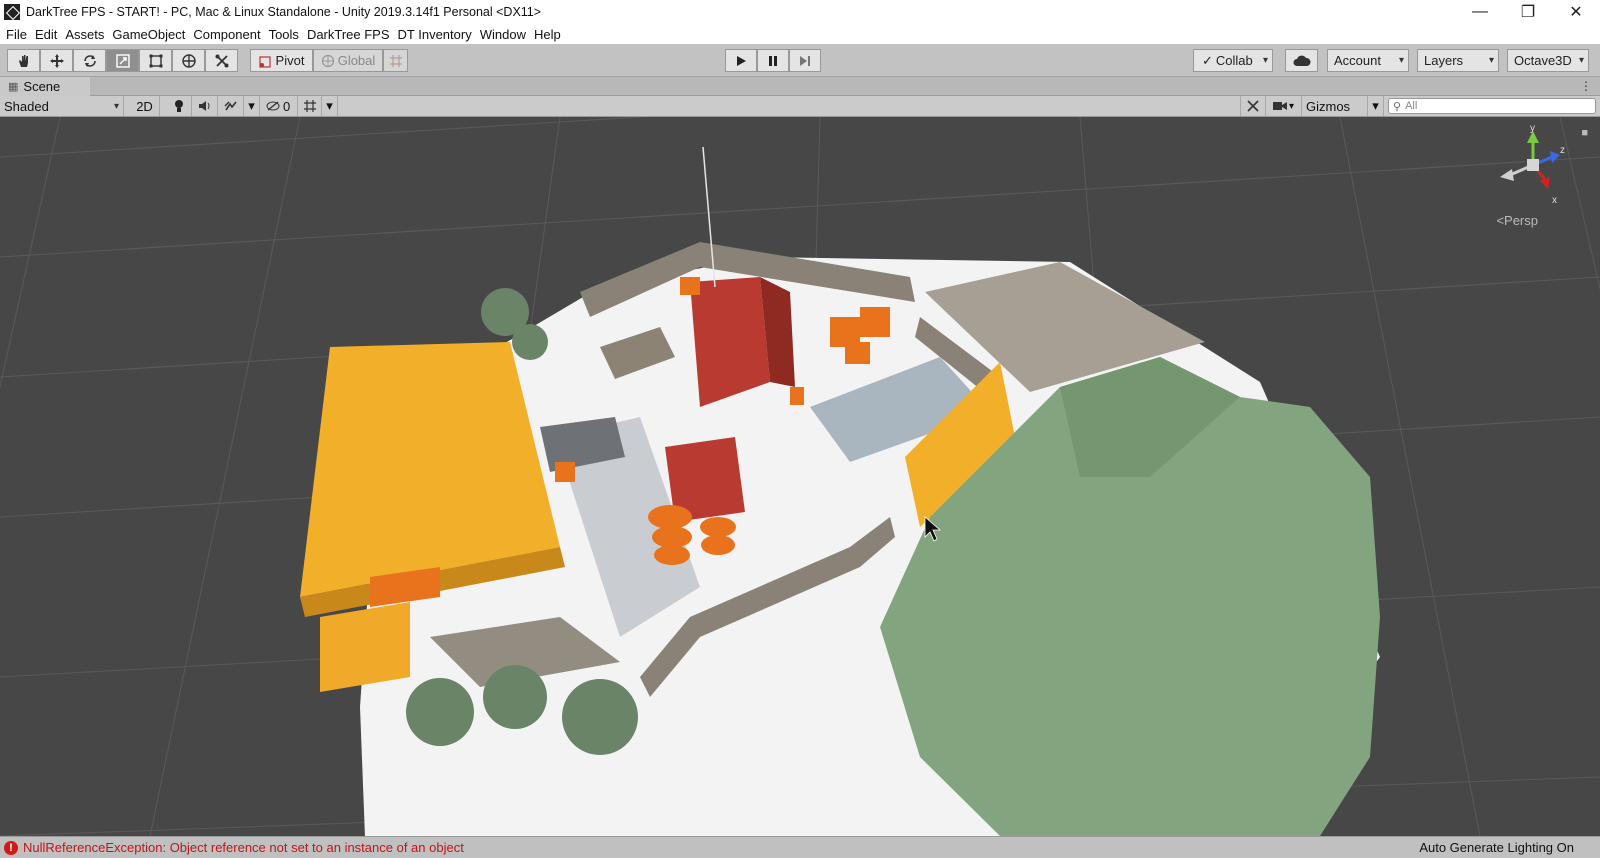 Image resolution: width=1600 pixels, height=858 pixels. I want to click on menu-window: Window, so click(505, 34).